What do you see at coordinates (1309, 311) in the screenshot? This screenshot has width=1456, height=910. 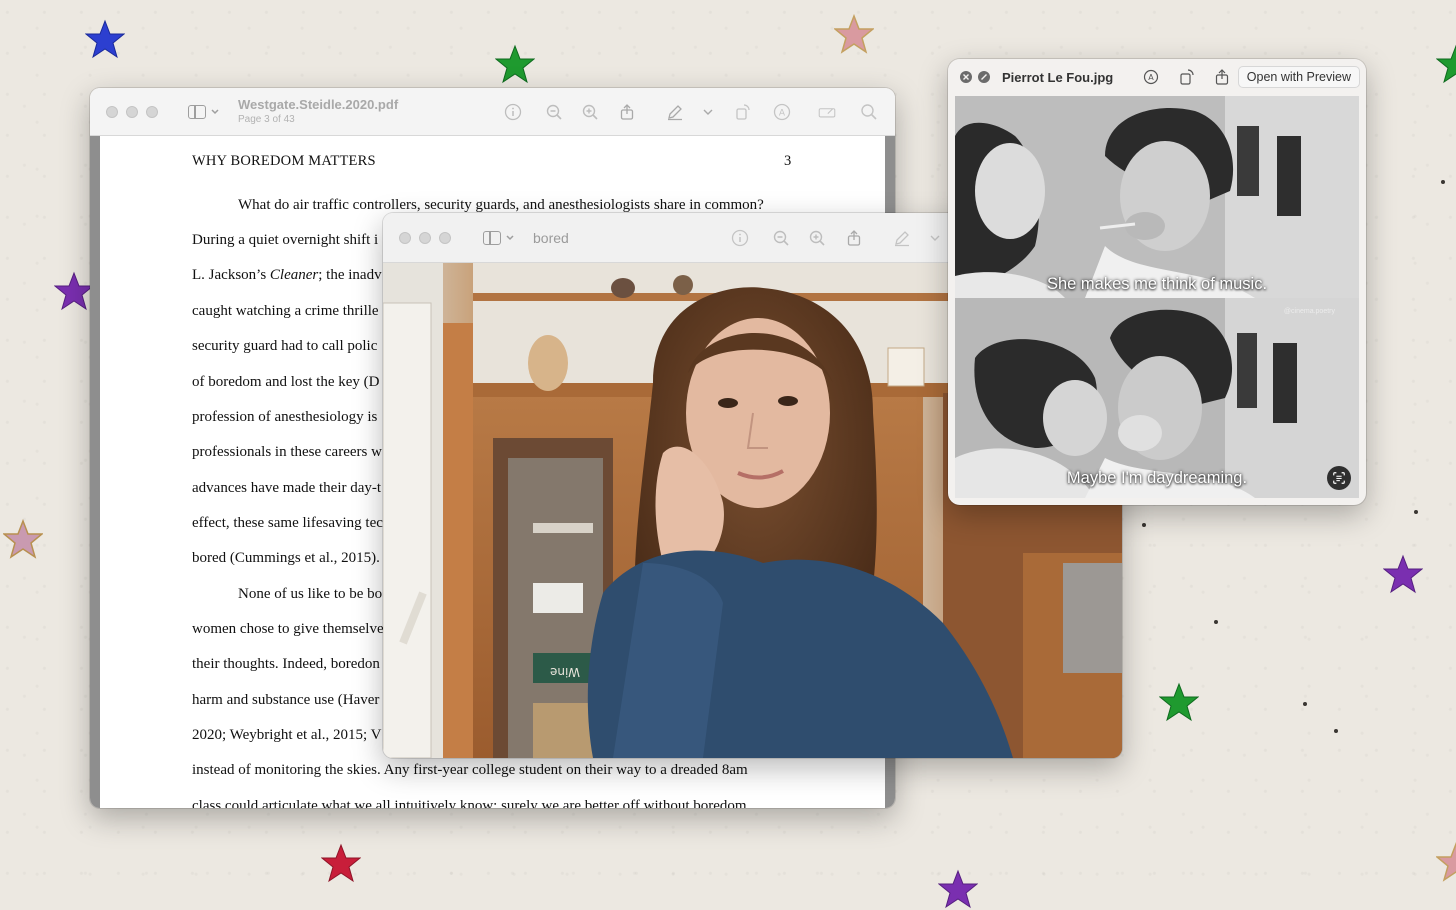 I see `watermark-text: @cinema.poetry` at bounding box center [1309, 311].